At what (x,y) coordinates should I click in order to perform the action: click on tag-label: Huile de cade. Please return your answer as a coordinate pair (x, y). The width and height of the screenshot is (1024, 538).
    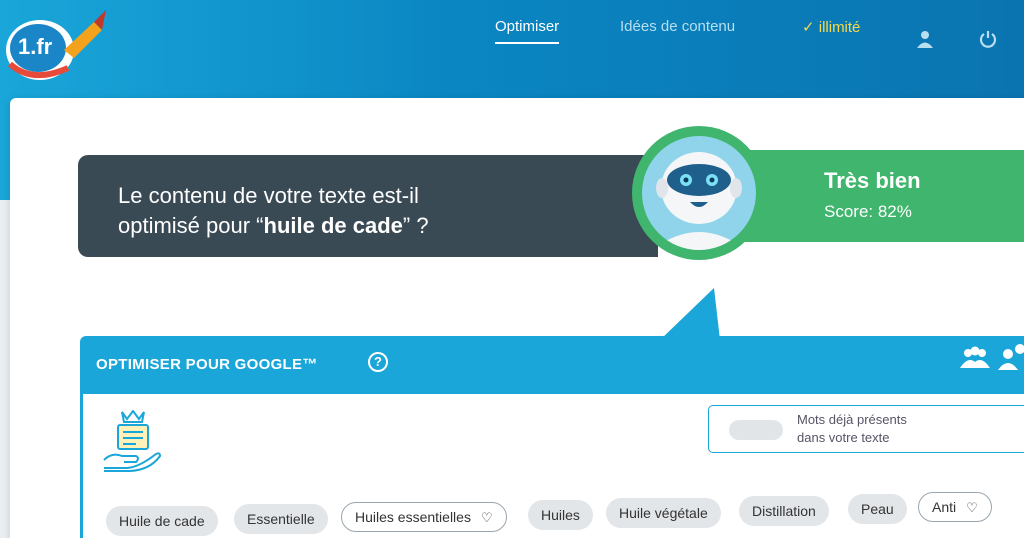
    Looking at the image, I should click on (162, 521).